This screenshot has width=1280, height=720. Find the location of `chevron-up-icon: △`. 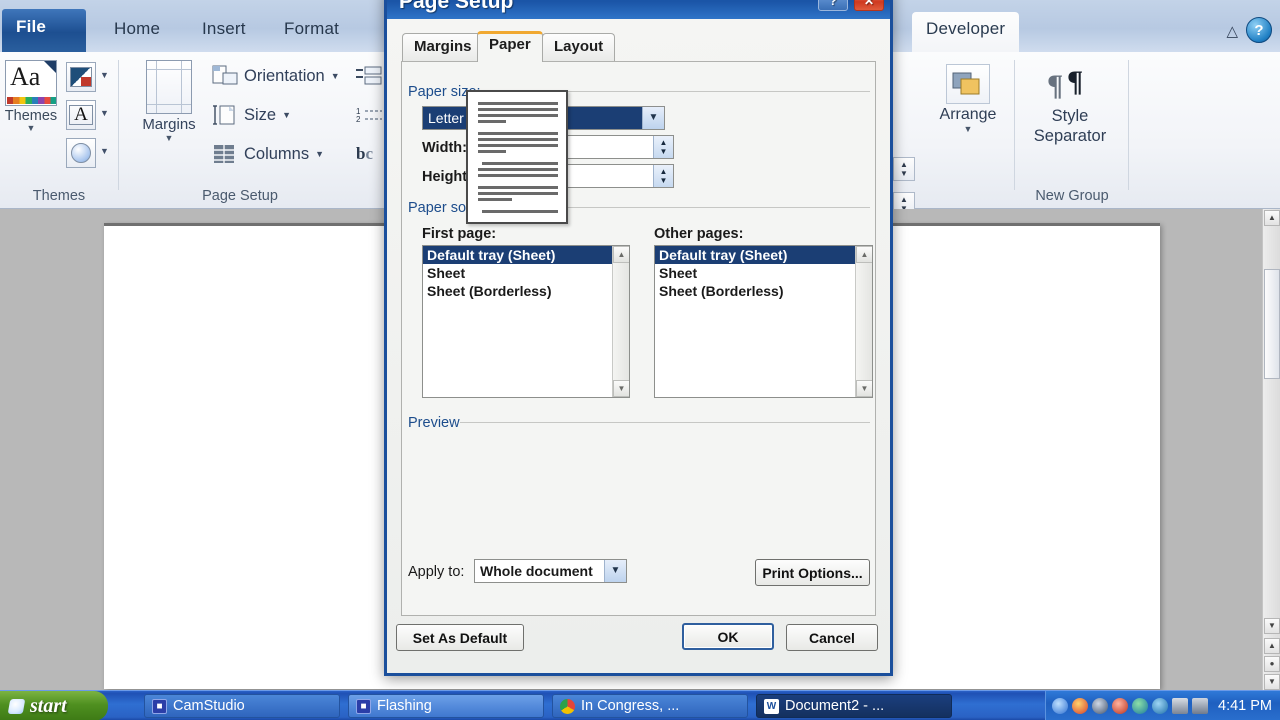

chevron-up-icon: △ is located at coordinates (1232, 31).